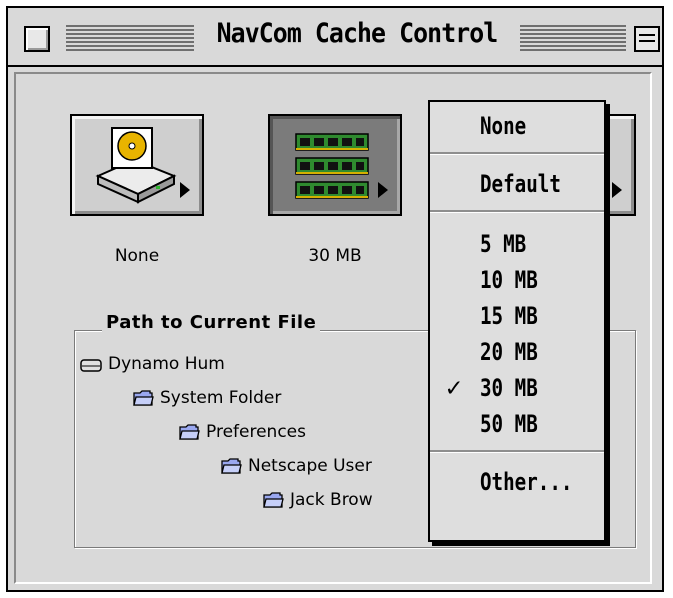  I want to click on title-bar: NavCom Cache Control, so click(335, 37).